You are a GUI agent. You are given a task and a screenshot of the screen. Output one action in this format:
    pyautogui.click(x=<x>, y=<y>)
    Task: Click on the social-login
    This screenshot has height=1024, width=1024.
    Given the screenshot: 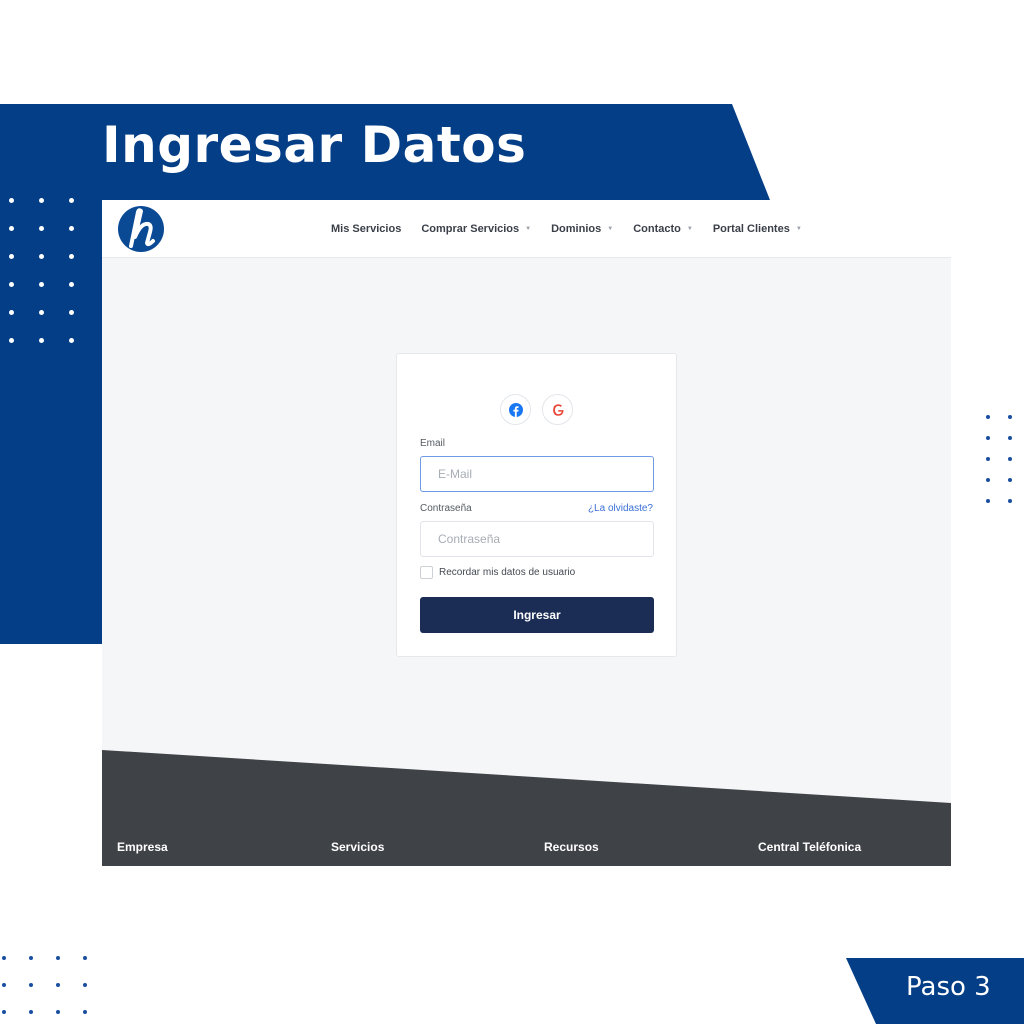 What is the action you would take?
    pyautogui.click(x=542, y=409)
    